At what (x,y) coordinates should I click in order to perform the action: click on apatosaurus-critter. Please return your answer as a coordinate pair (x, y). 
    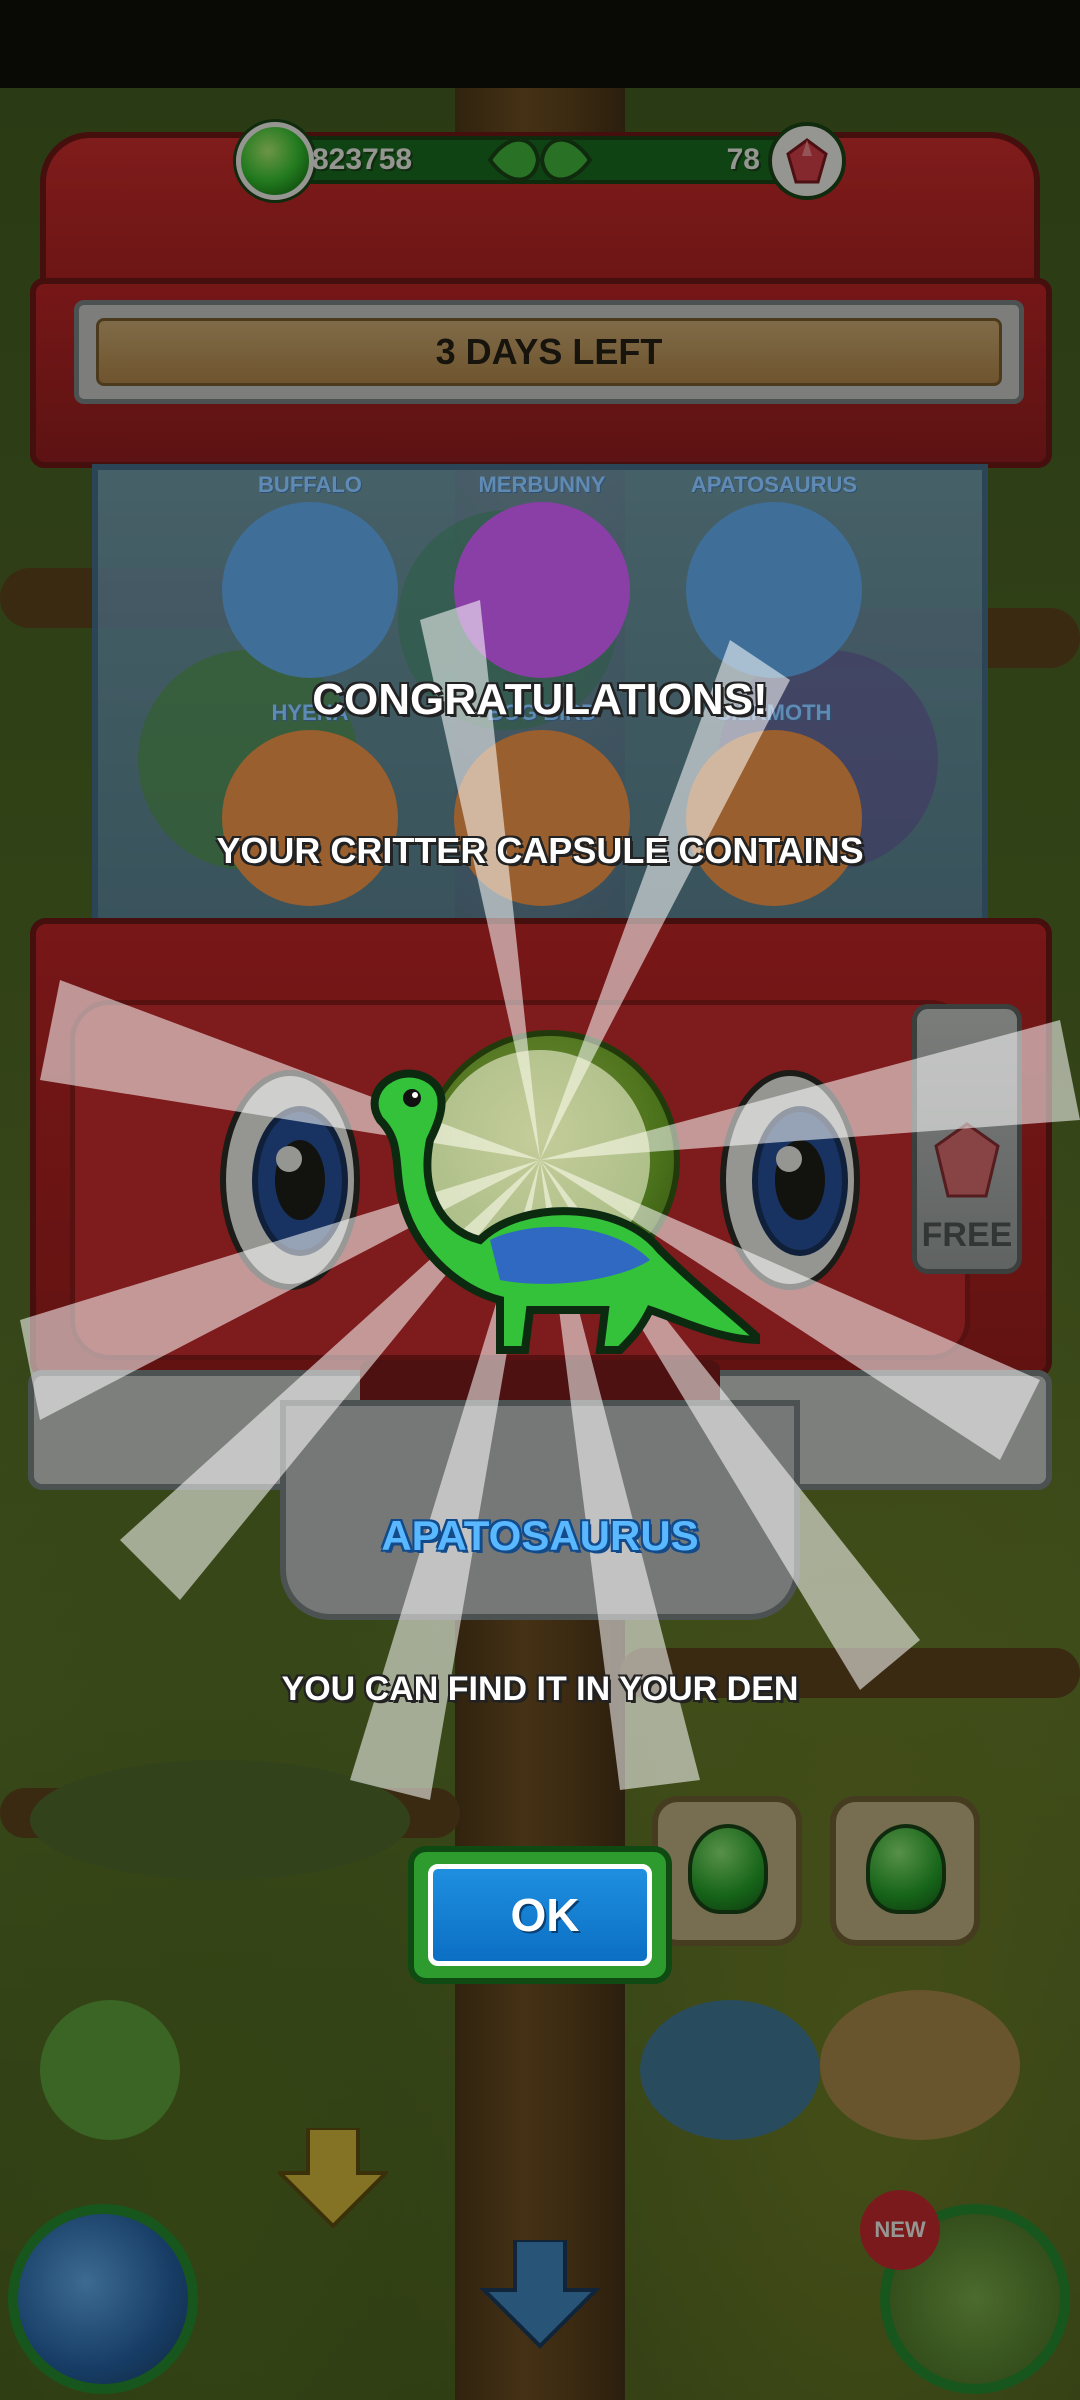
    Looking at the image, I should click on (565, 1211).